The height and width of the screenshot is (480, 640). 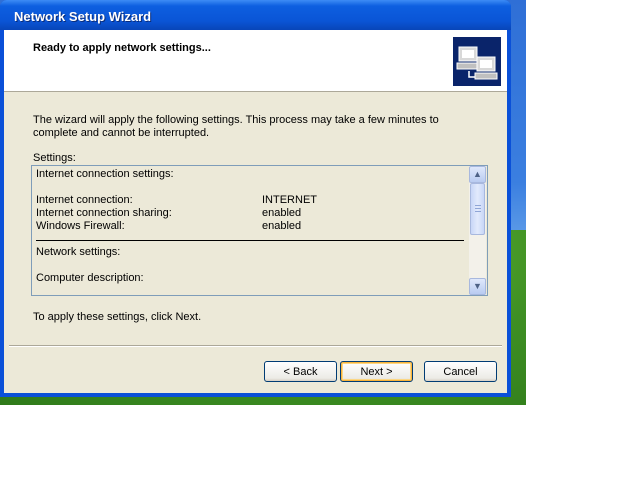 What do you see at coordinates (117, 317) in the screenshot?
I see `apply-instructions: To apply these settings, click Next.` at bounding box center [117, 317].